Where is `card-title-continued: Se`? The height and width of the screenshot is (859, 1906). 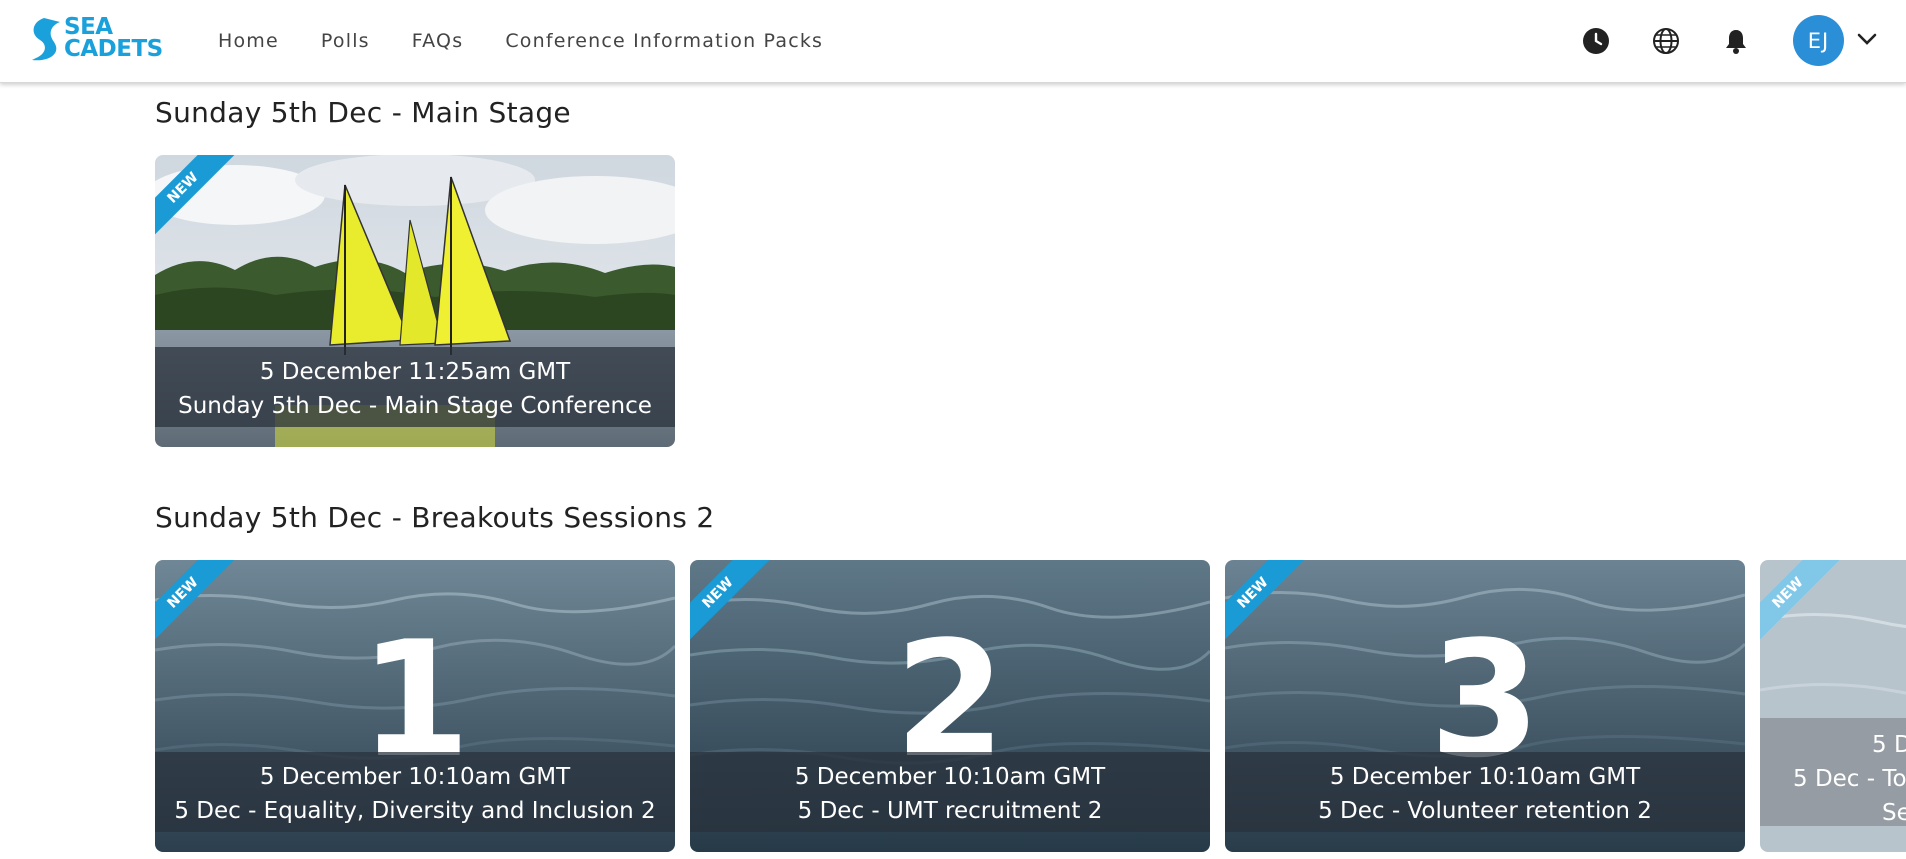 card-title-continued: Se is located at coordinates (1894, 813).